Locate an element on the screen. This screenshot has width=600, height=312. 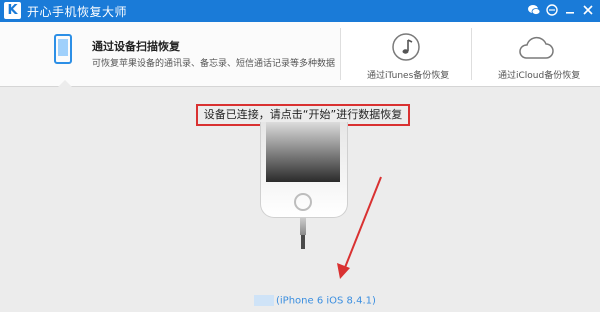
tab-icloud: 通过iCloud备份恢复 is located at coordinates (536, 54).